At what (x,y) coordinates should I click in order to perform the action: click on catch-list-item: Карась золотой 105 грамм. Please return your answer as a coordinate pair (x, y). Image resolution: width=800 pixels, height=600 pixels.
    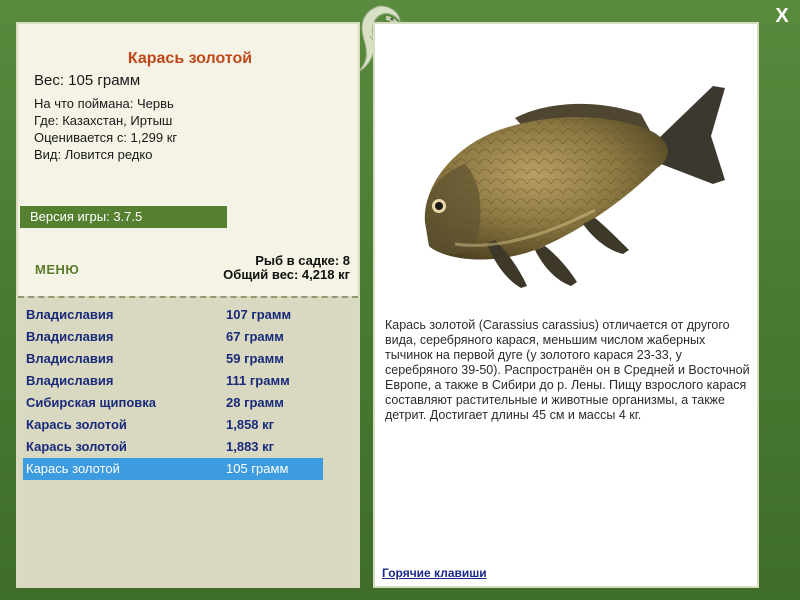
    Looking at the image, I should click on (173, 469).